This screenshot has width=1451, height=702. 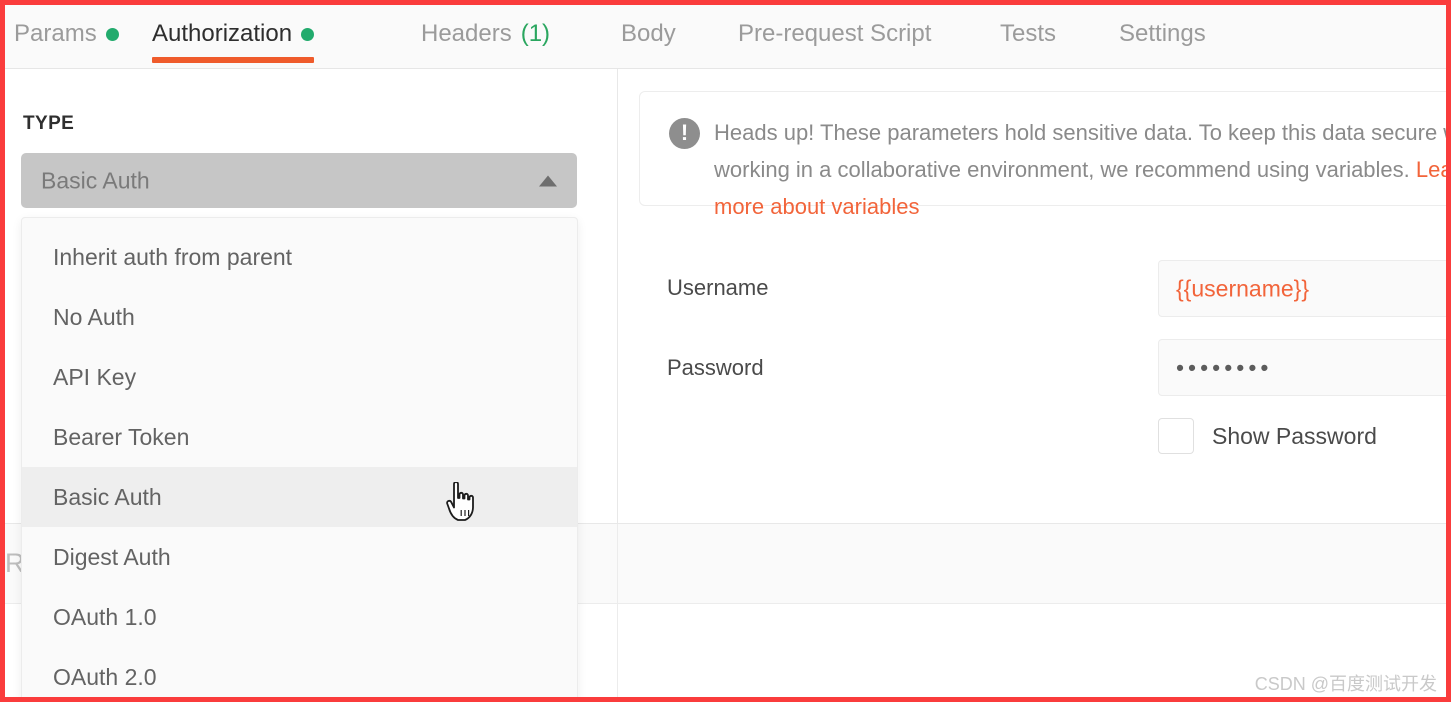 I want to click on password-label: Password, so click(x=715, y=367).